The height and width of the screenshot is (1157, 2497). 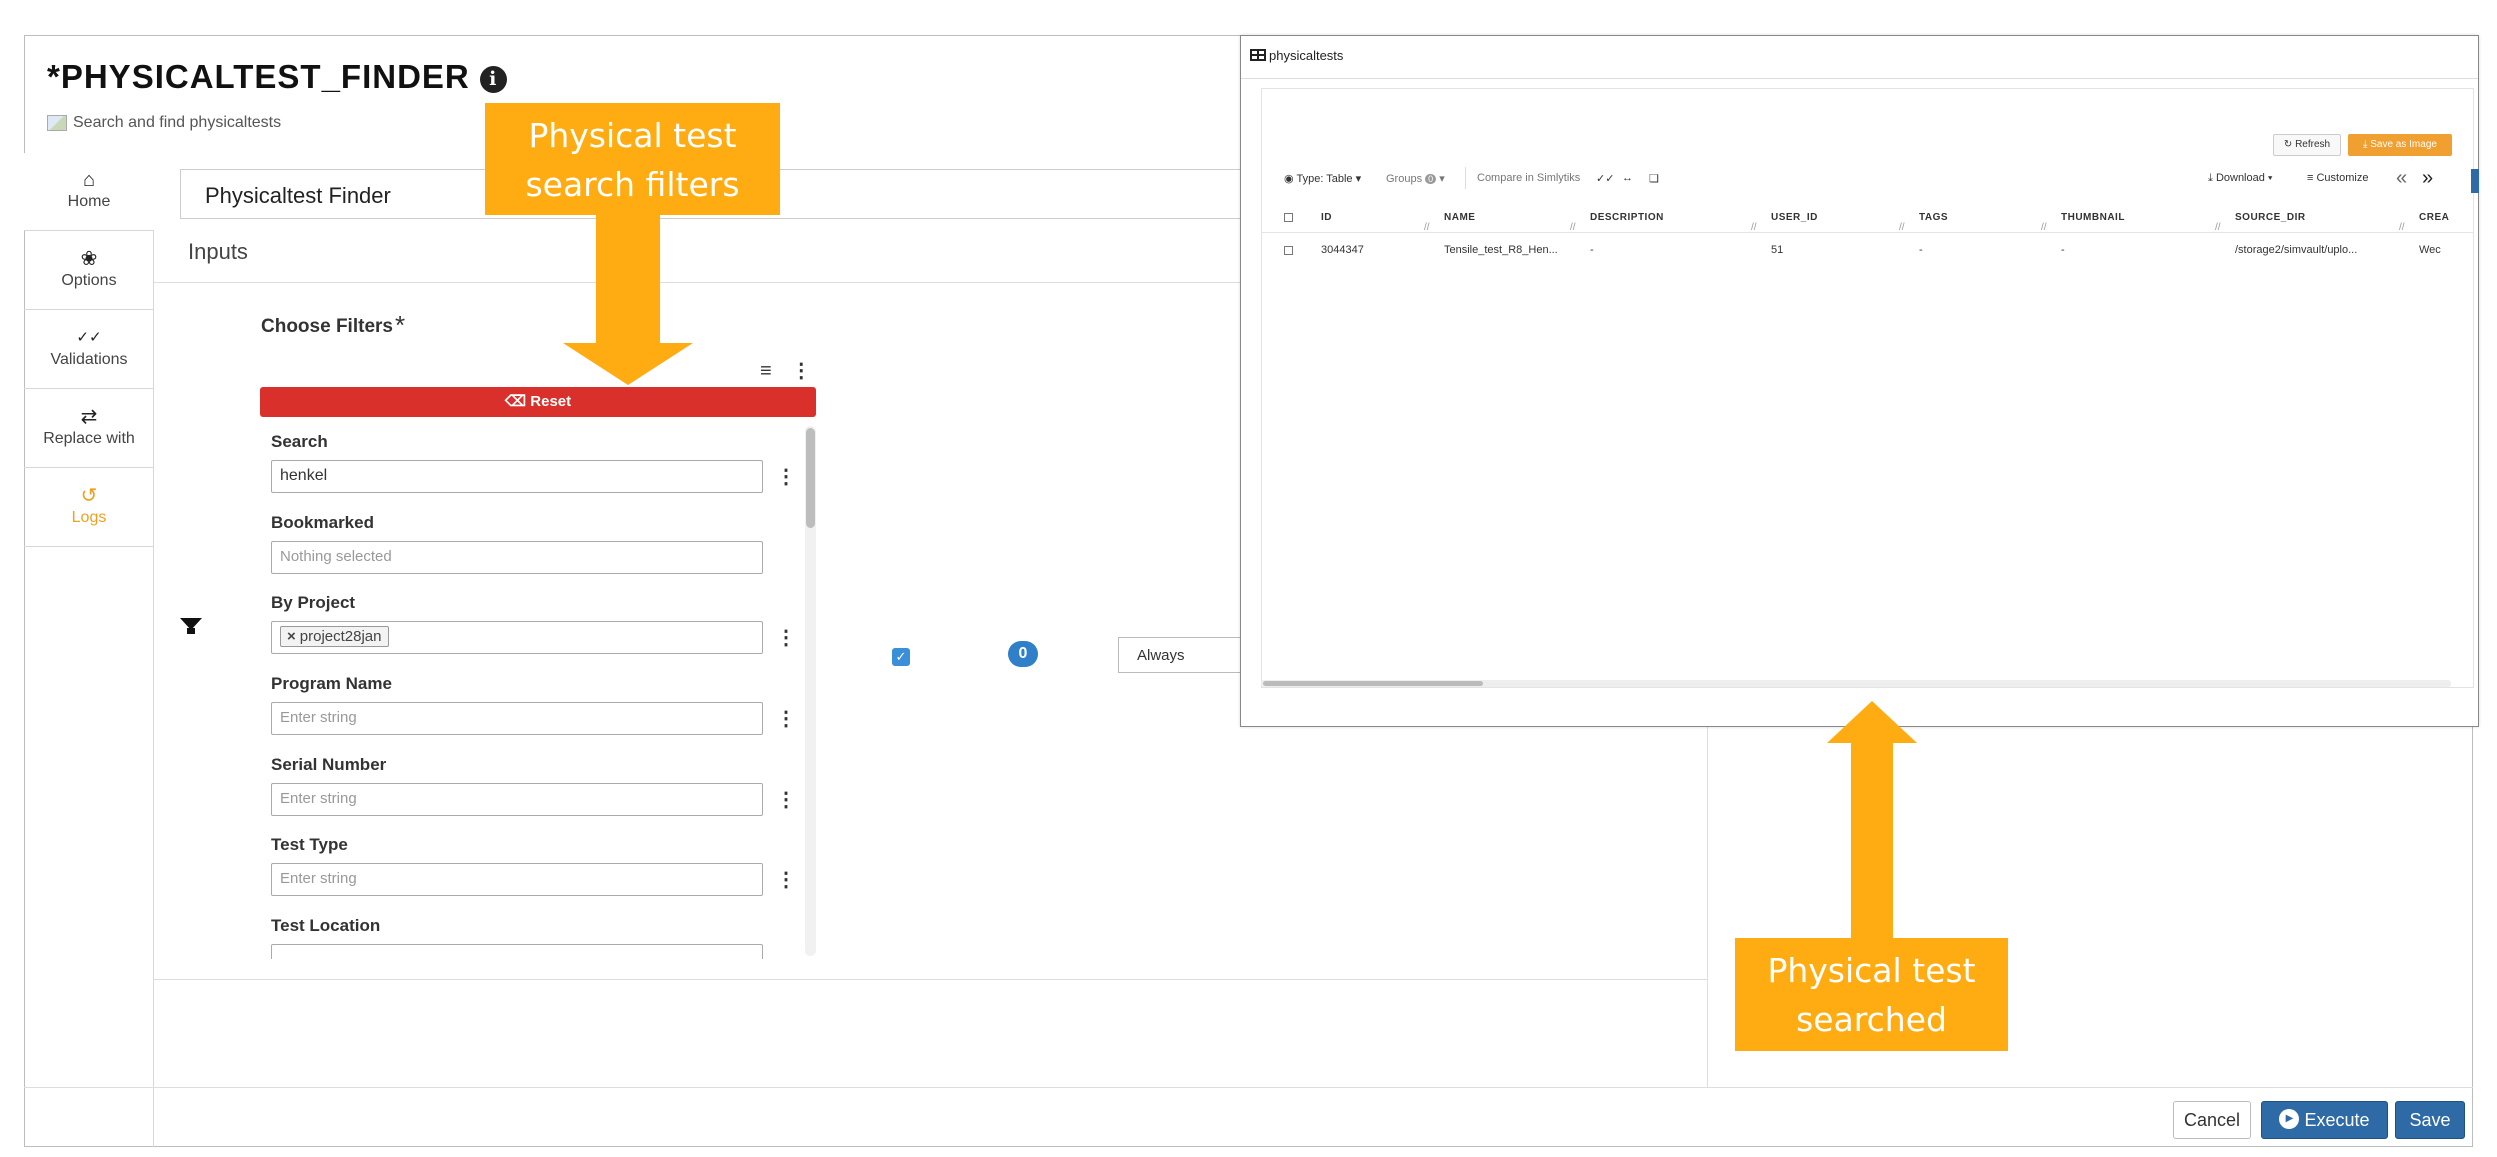 I want to click on eye-icon: ◉, so click(x=1289, y=179).